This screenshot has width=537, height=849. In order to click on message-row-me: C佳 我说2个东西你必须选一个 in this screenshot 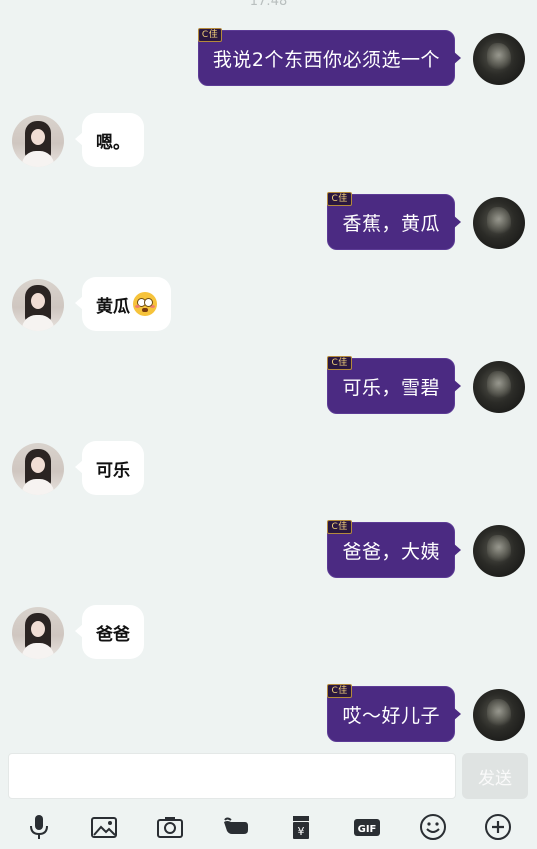, I will do `click(268, 58)`.